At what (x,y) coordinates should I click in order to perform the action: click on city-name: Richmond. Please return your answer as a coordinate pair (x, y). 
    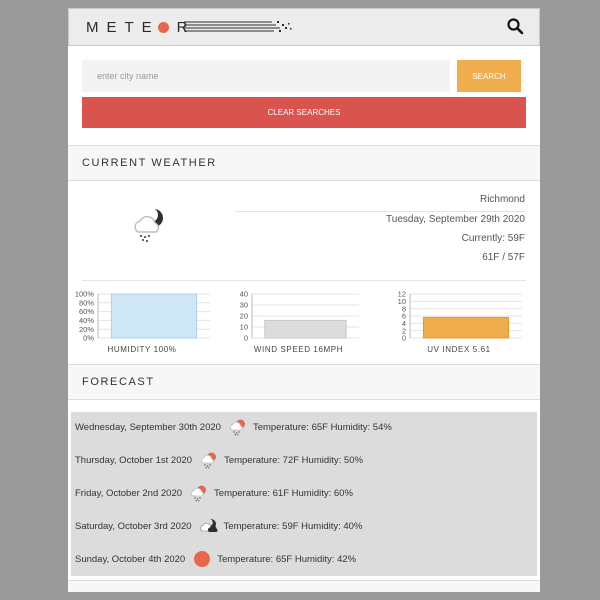
    Looking at the image, I should click on (502, 199).